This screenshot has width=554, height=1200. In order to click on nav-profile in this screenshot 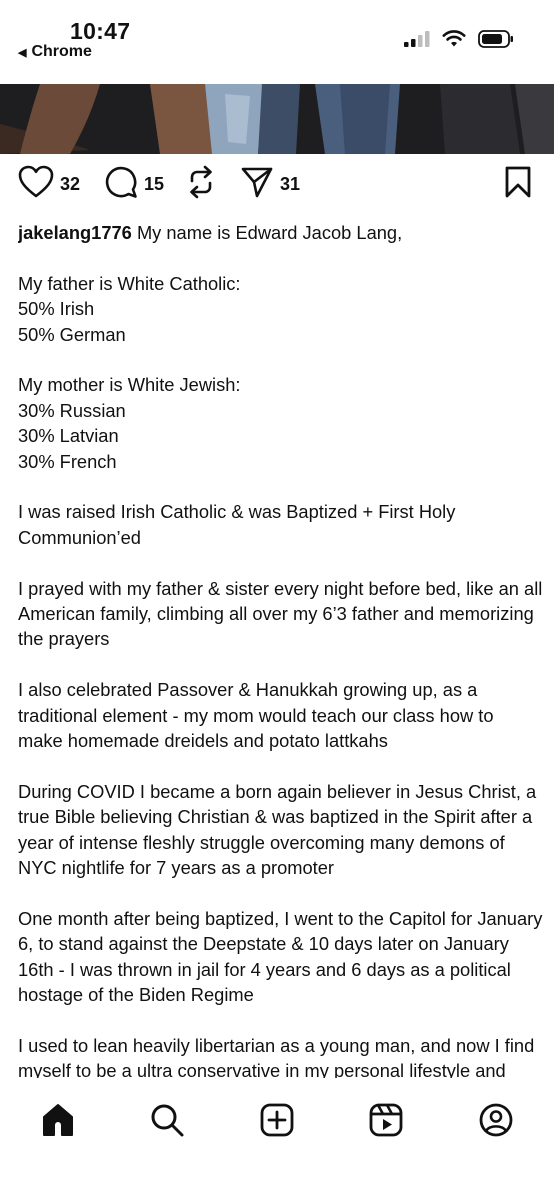, I will do `click(496, 1122)`.